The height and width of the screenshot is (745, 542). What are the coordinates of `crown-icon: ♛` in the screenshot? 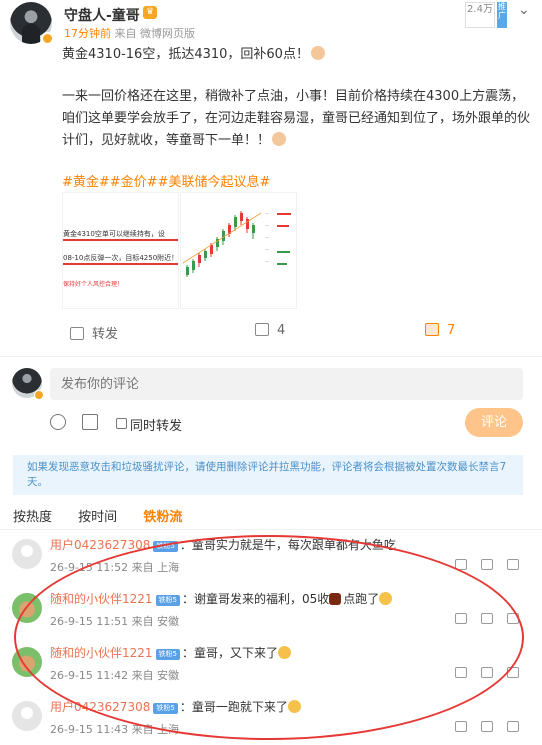 It's located at (150, 12).